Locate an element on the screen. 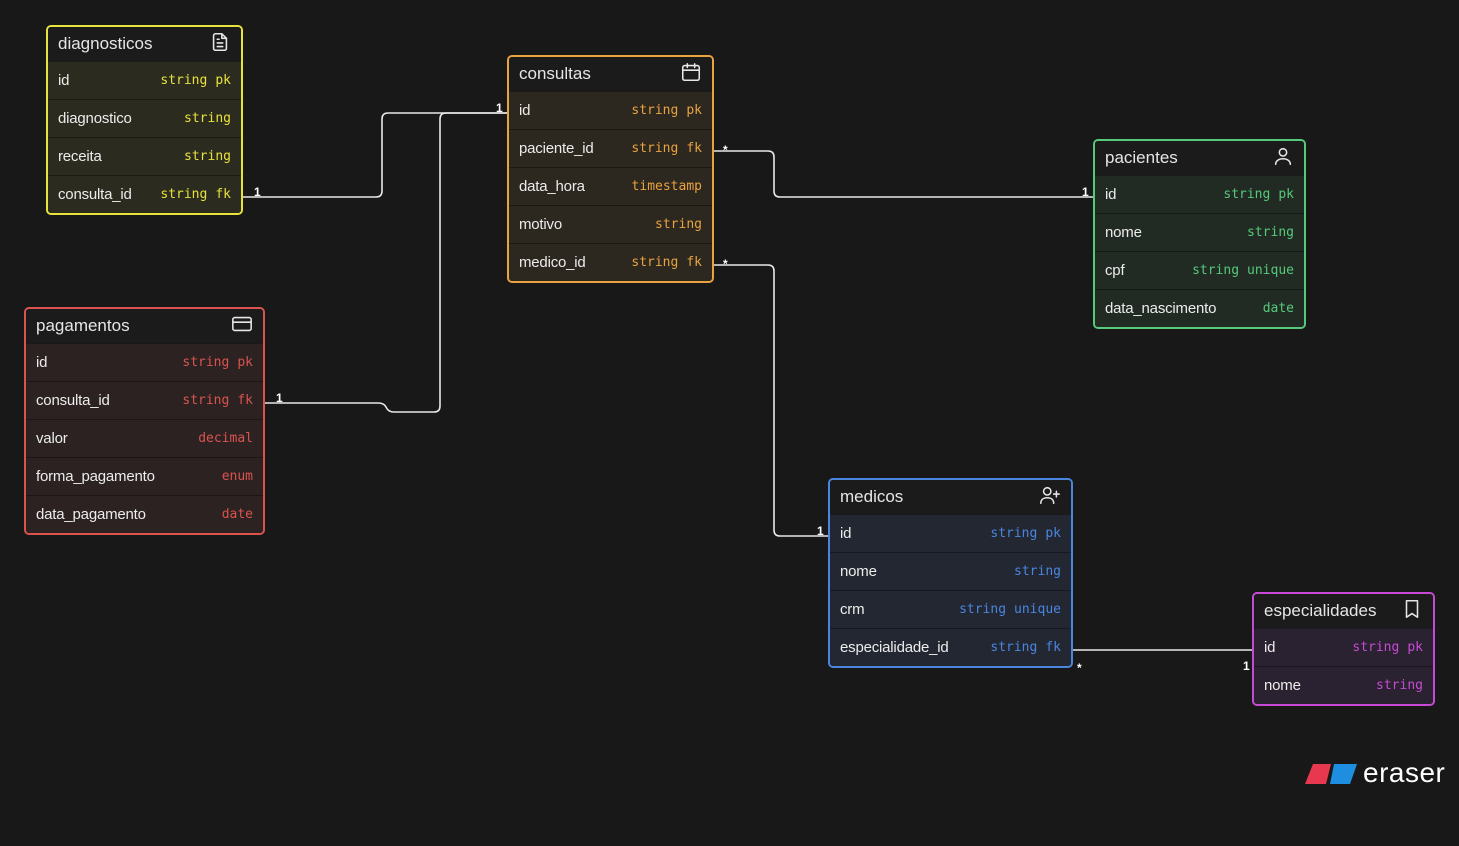 The height and width of the screenshot is (846, 1459). field-name: data_hora is located at coordinates (552, 186).